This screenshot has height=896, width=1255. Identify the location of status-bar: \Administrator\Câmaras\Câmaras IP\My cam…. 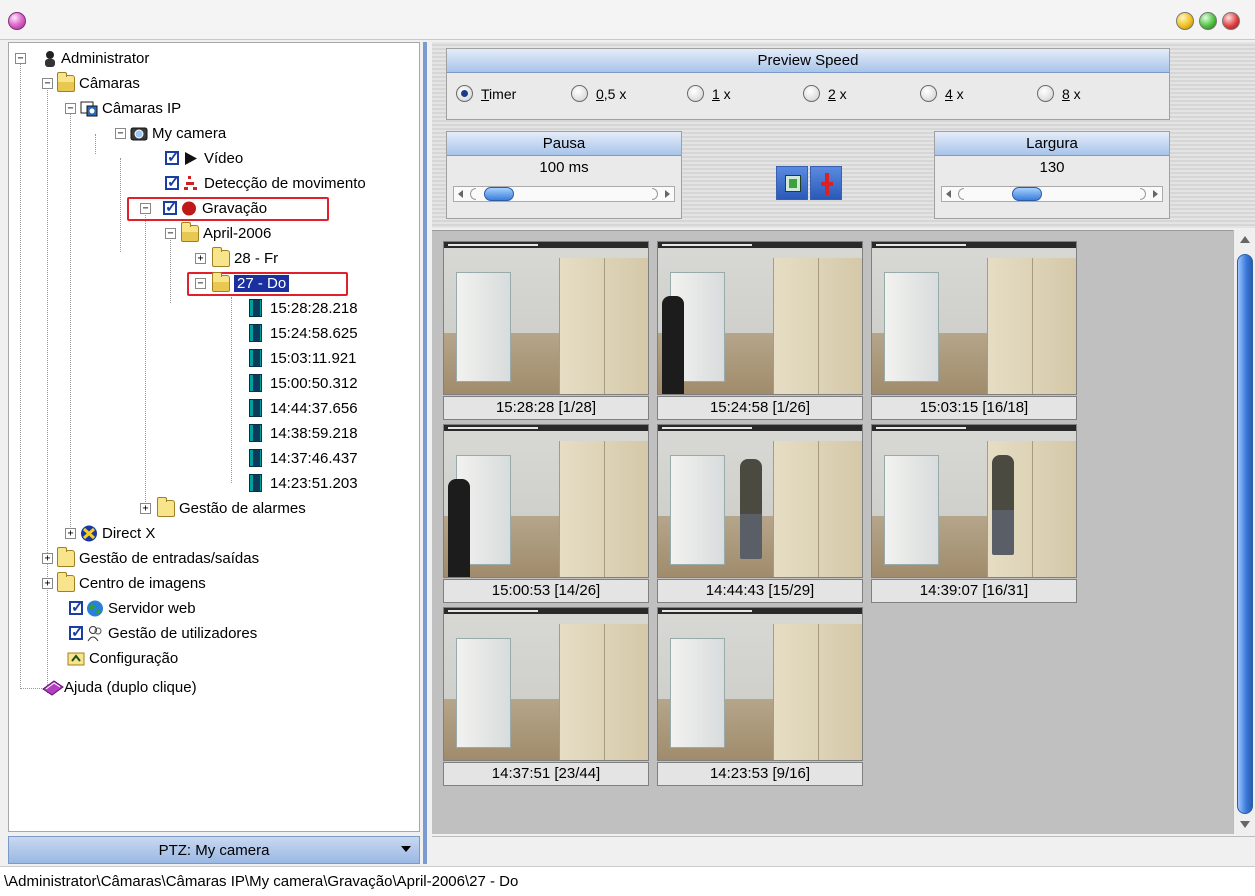
(627, 881).